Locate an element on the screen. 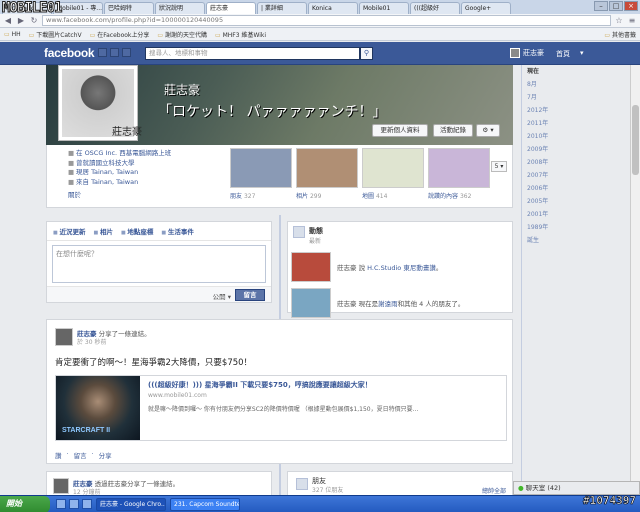  media-icon is located at coordinates (87, 504).